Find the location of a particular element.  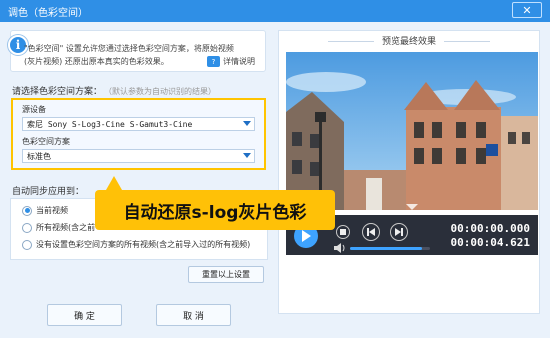

device-label: 源设备 is located at coordinates (34, 109).